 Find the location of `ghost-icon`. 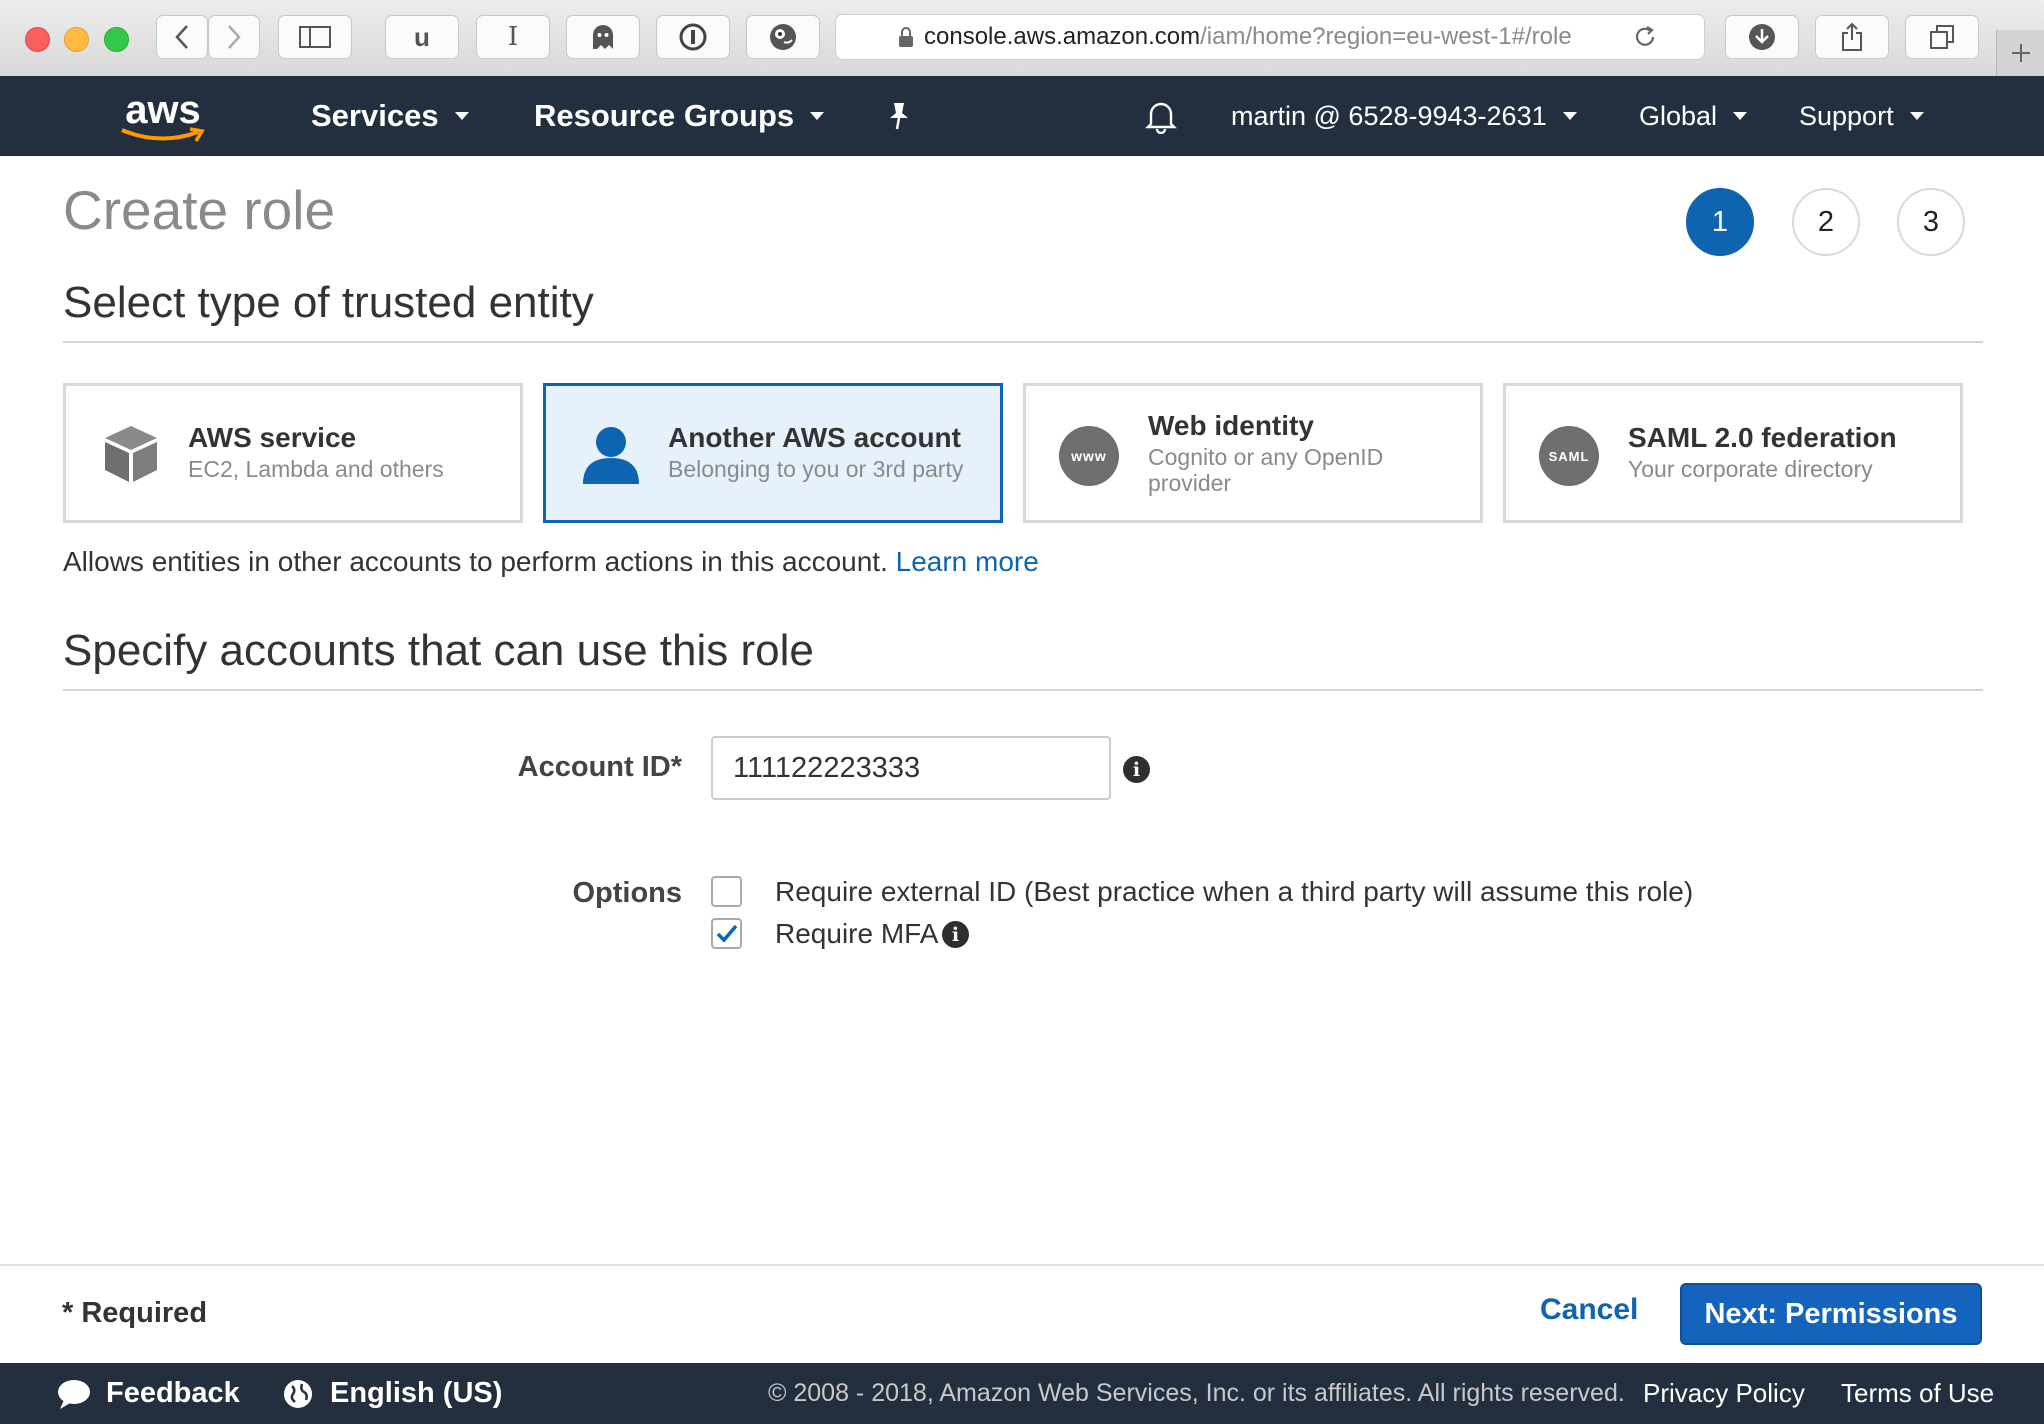

ghost-icon is located at coordinates (603, 37).